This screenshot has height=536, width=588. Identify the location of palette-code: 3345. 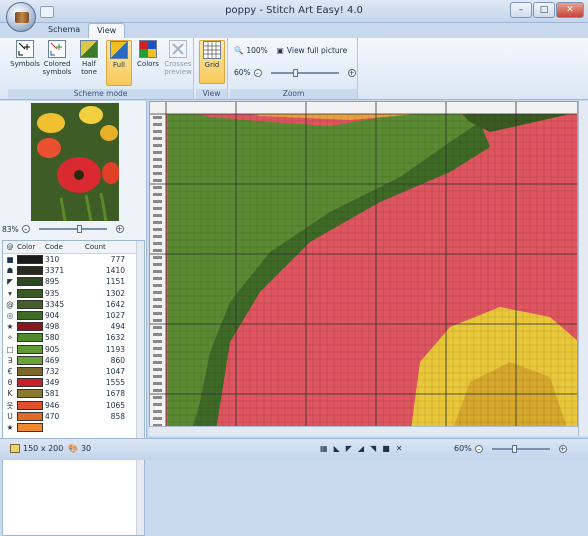
(55, 304).